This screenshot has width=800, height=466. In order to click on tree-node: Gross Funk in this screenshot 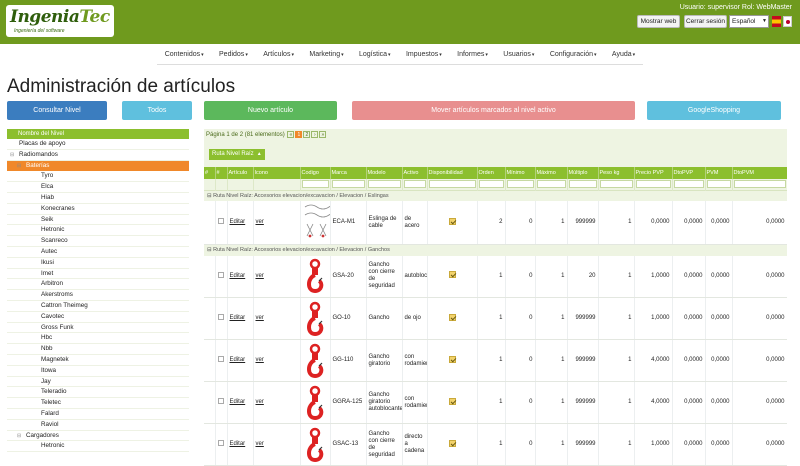, I will do `click(98, 328)`.